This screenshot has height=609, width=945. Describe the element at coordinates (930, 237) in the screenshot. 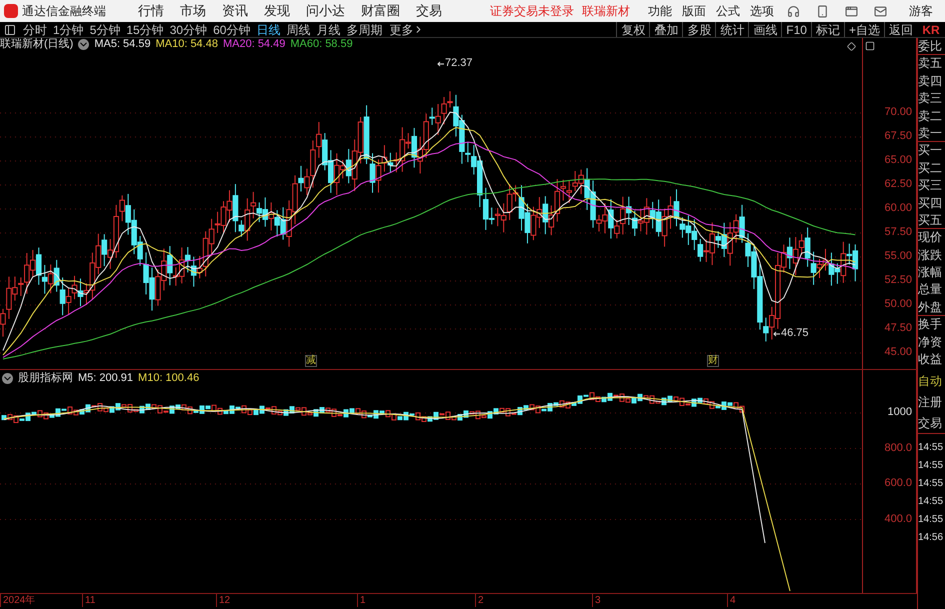

I see `quote-label: 现价` at that location.